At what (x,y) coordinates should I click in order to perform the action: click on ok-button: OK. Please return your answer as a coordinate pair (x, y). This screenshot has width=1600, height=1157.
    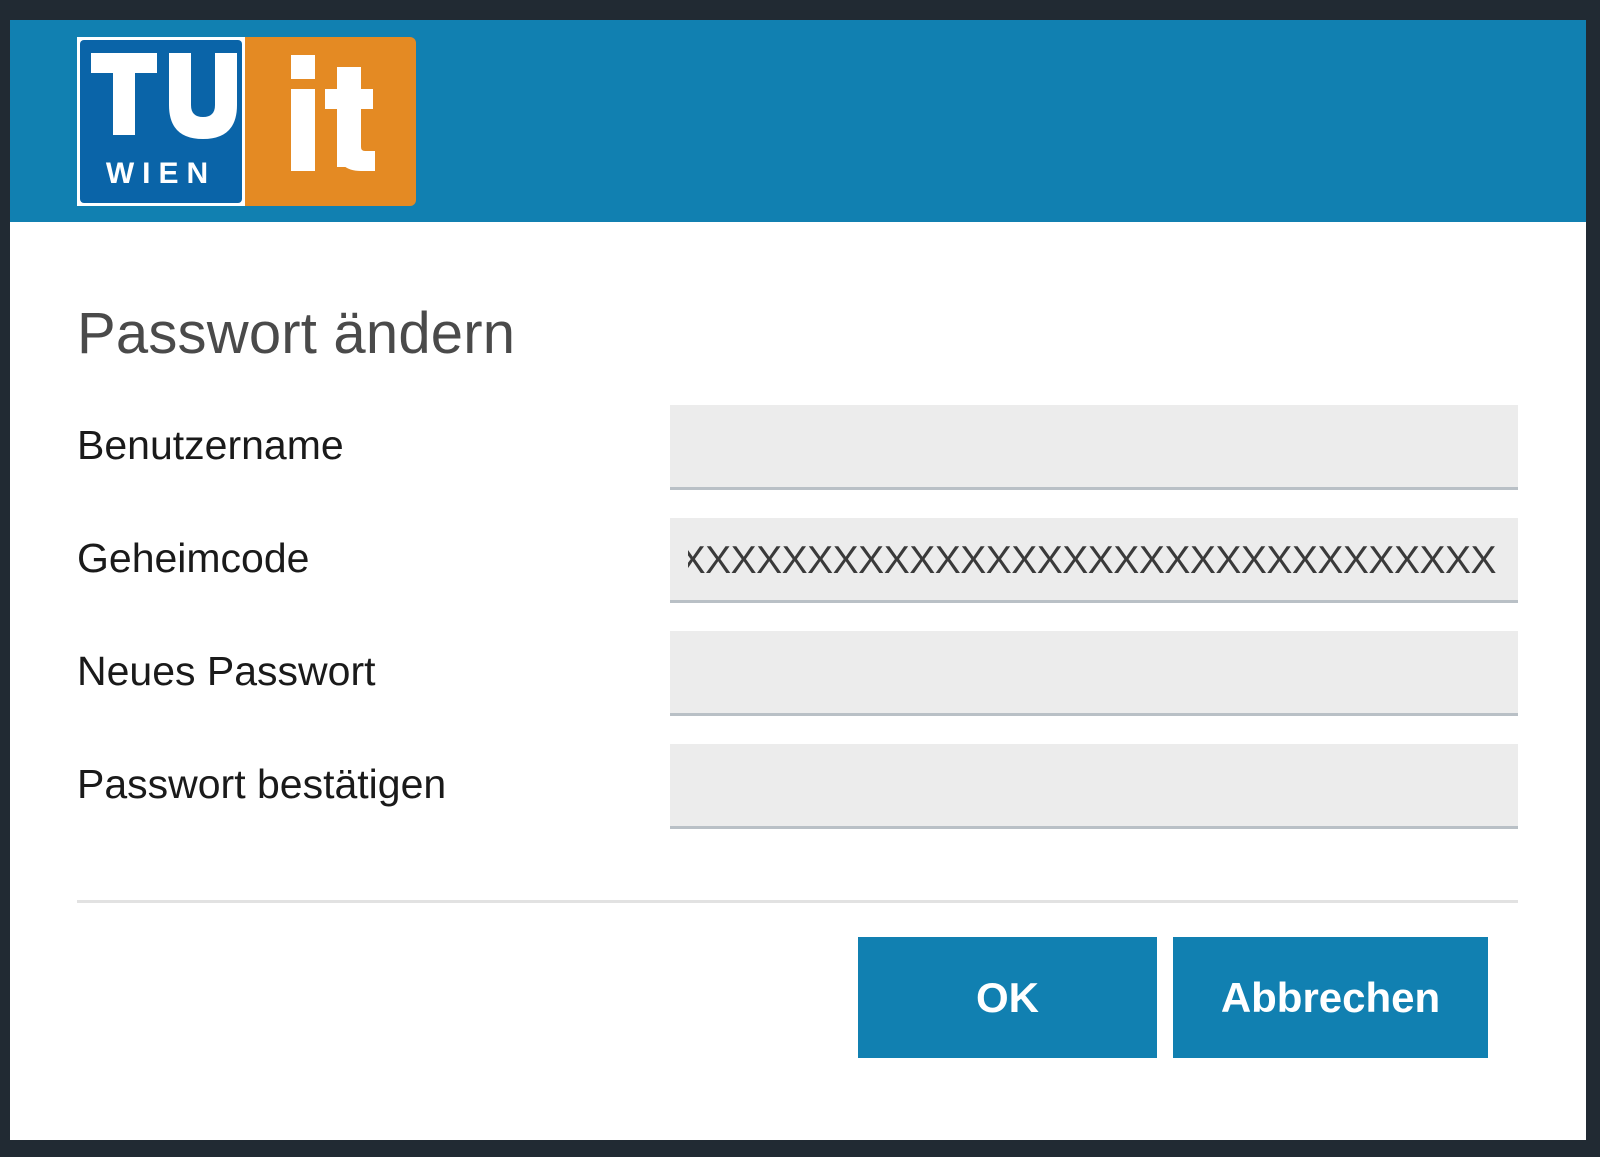
    Looking at the image, I should click on (1007, 997).